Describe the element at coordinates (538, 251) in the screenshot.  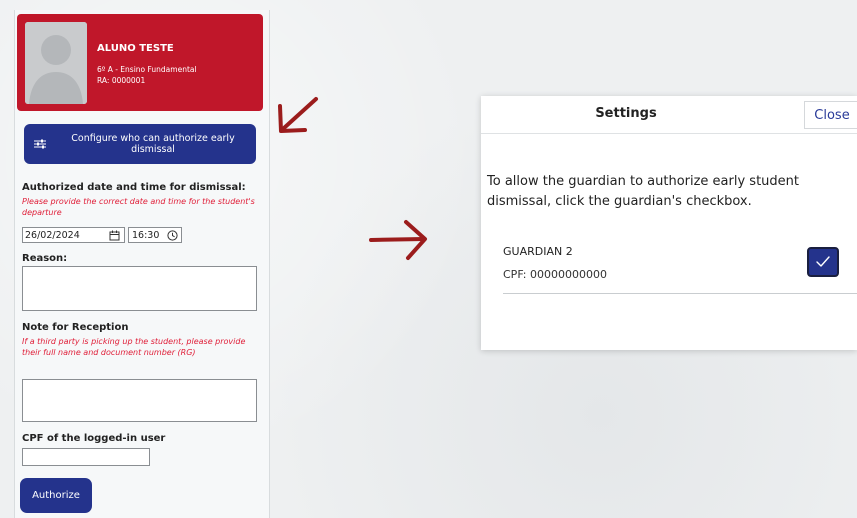
I see `guardian-name: GUARDIAN 2` at that location.